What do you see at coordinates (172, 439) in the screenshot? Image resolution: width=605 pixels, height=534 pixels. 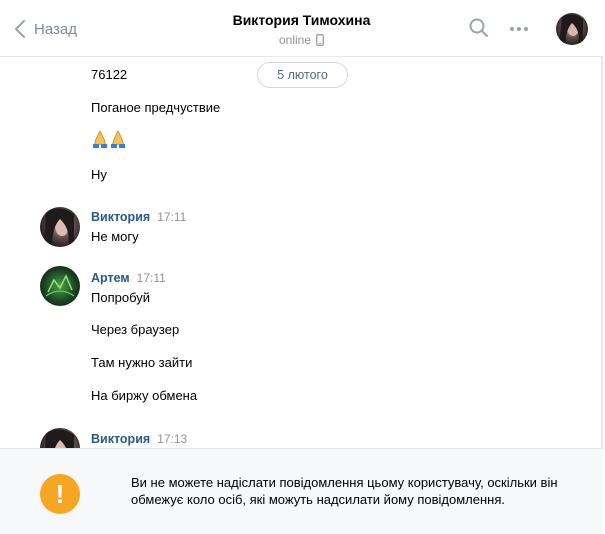 I see `message-time: 17:13` at bounding box center [172, 439].